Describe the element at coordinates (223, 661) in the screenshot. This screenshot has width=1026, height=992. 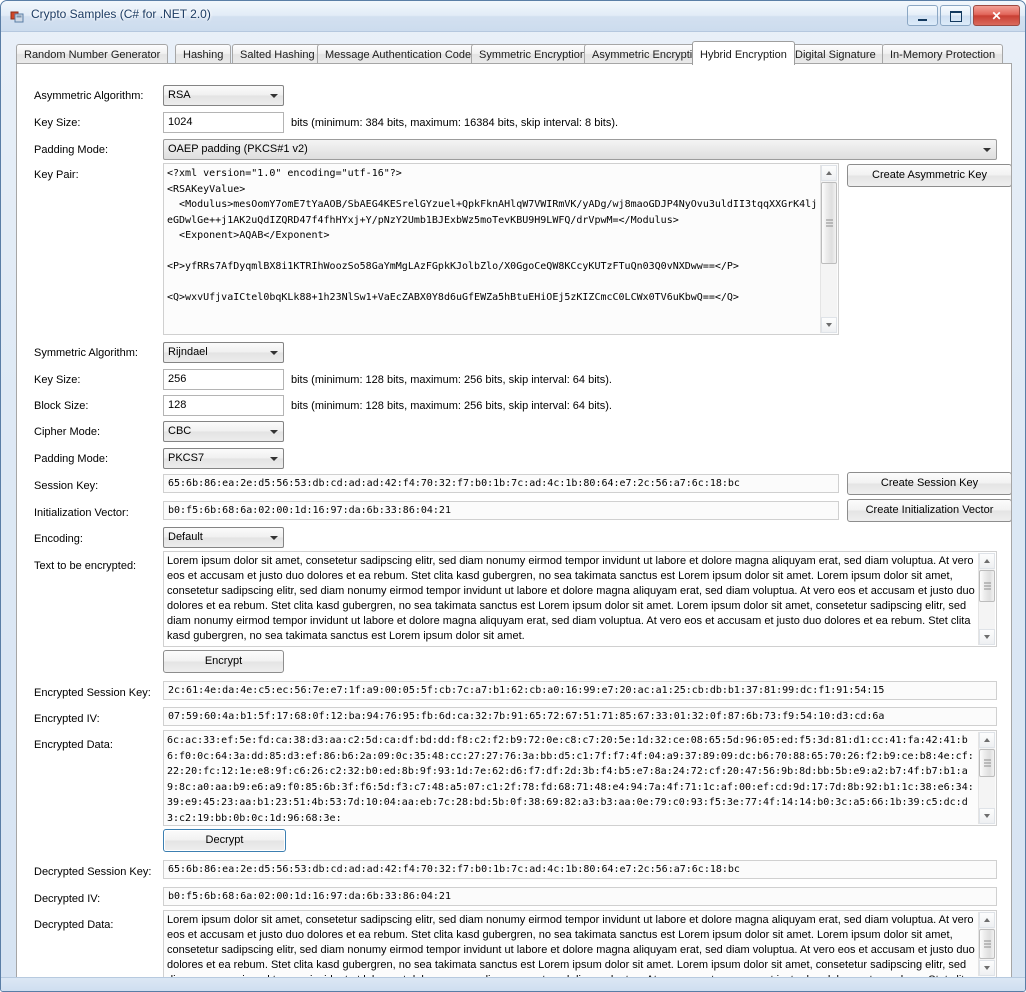
I see `encrypt-button: Encrypt` at that location.